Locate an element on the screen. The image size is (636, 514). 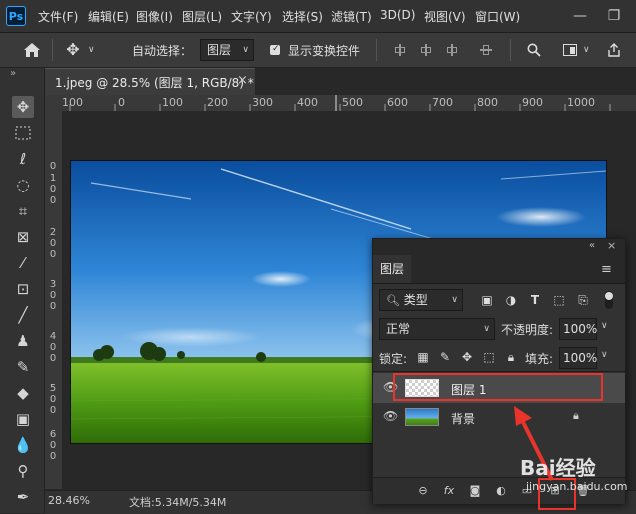
search-icon is located at coordinates (534, 52).